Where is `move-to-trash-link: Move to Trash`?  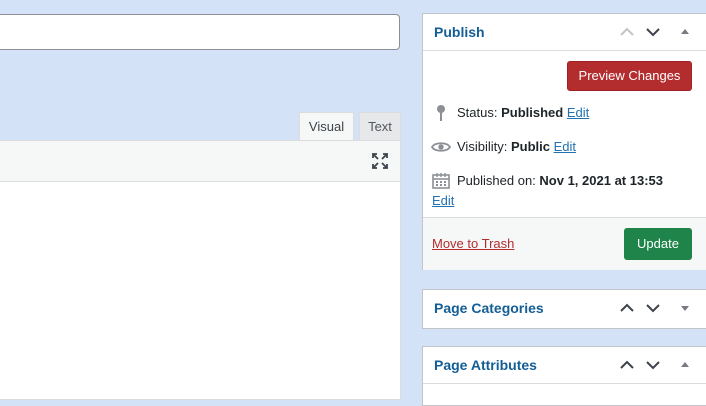 move-to-trash-link: Move to Trash is located at coordinates (473, 243).